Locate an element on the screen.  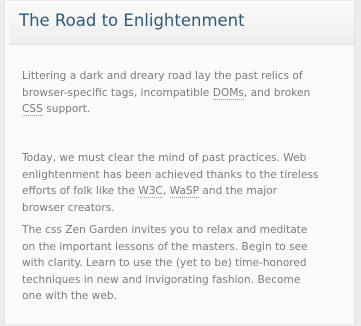
abbr-doms: DOMs is located at coordinates (228, 93).